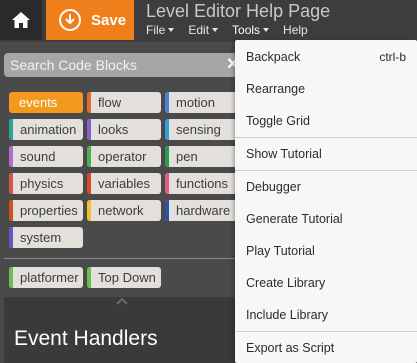 The width and height of the screenshot is (417, 363). Describe the element at coordinates (110, 102) in the screenshot. I see `category-label: flow` at that location.